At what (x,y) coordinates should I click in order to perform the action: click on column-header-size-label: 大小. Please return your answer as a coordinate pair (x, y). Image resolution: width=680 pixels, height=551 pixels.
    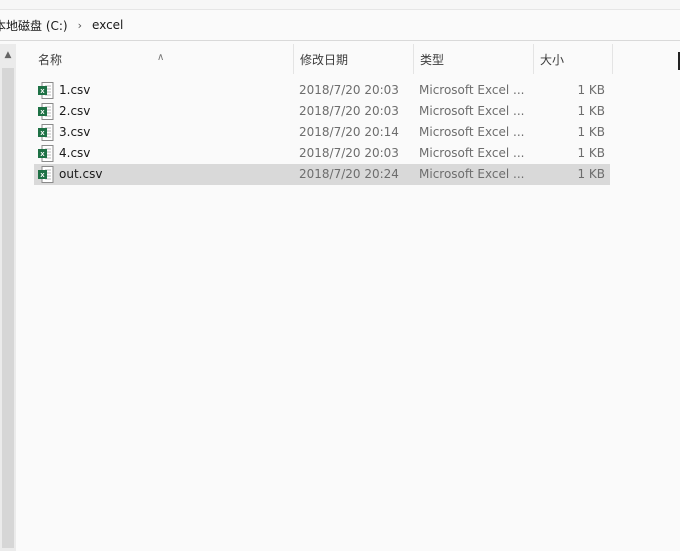
    Looking at the image, I should click on (552, 60).